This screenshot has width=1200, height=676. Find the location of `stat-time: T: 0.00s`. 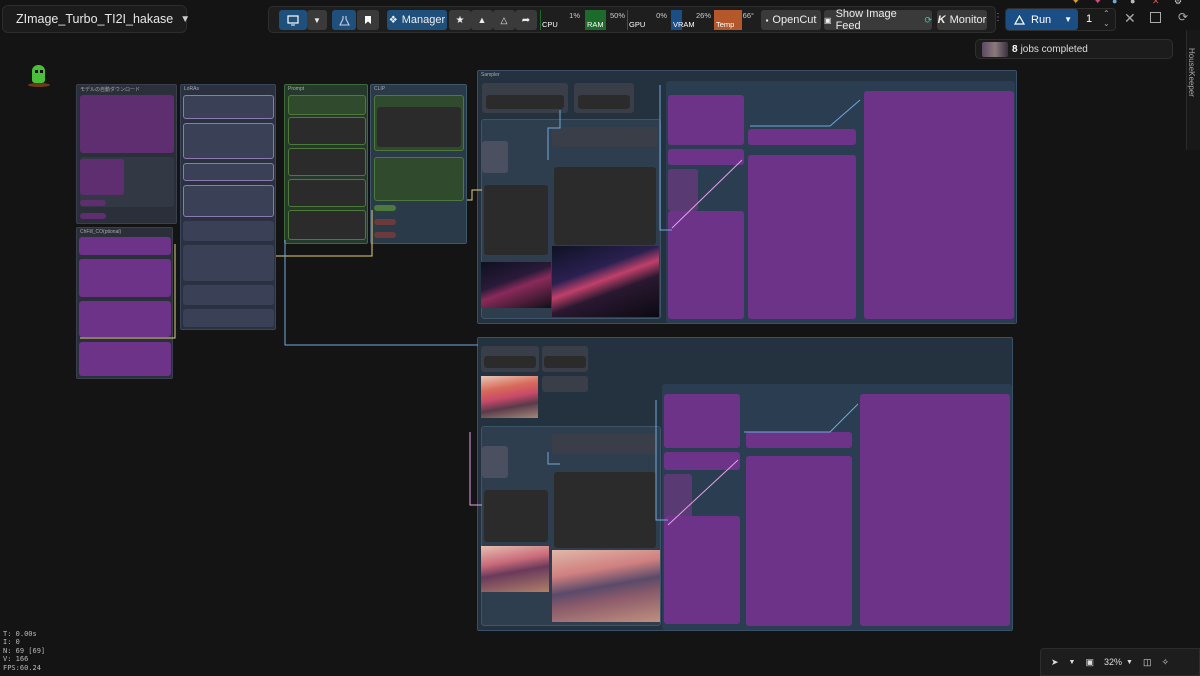

stat-time: T: 0.00s is located at coordinates (20, 634).